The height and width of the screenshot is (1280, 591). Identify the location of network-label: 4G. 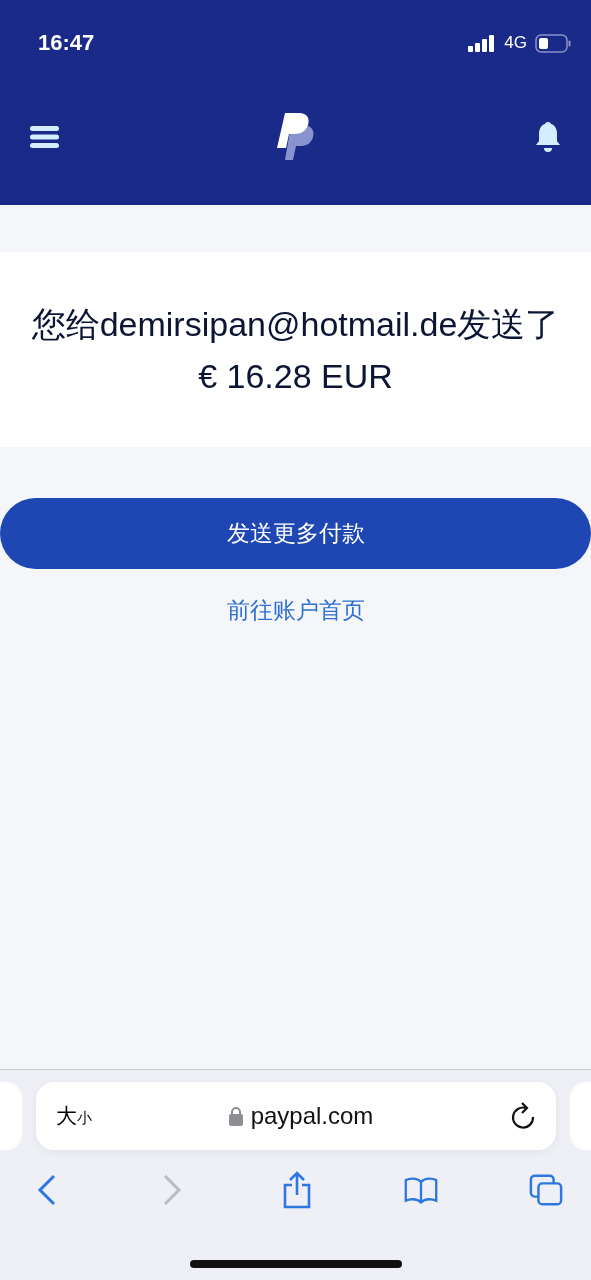
(515, 43).